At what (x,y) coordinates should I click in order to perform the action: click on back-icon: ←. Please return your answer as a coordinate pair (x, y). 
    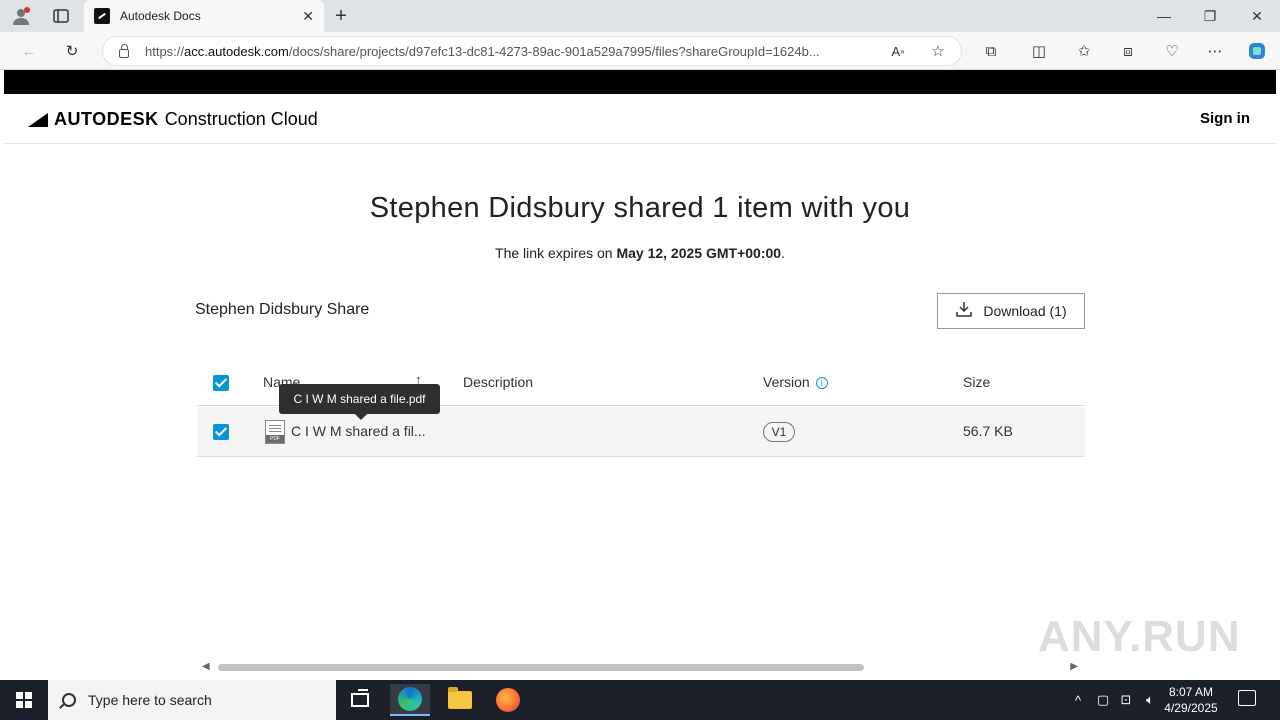
    Looking at the image, I should click on (29, 51).